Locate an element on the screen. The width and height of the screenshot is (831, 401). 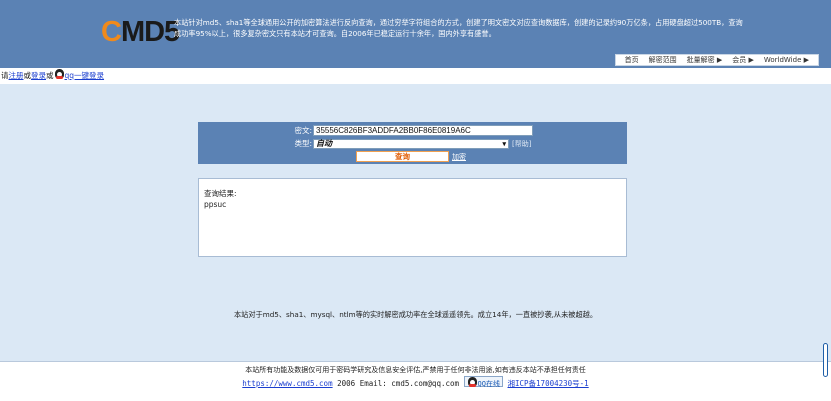
result-title: 查询结果: is located at coordinates (220, 193).